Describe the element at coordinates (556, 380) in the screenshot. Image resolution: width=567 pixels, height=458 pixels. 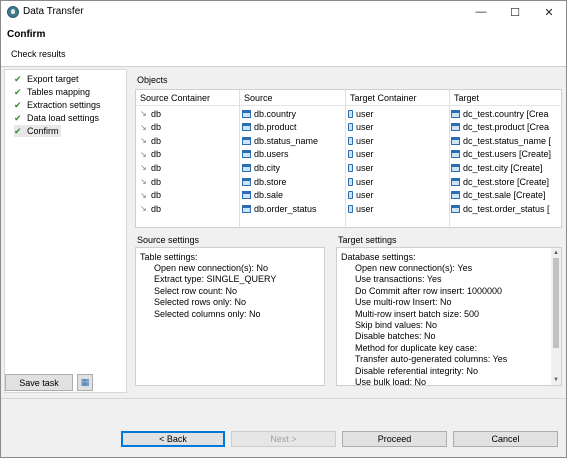
I see `scroll-down-icon: ▼` at that location.